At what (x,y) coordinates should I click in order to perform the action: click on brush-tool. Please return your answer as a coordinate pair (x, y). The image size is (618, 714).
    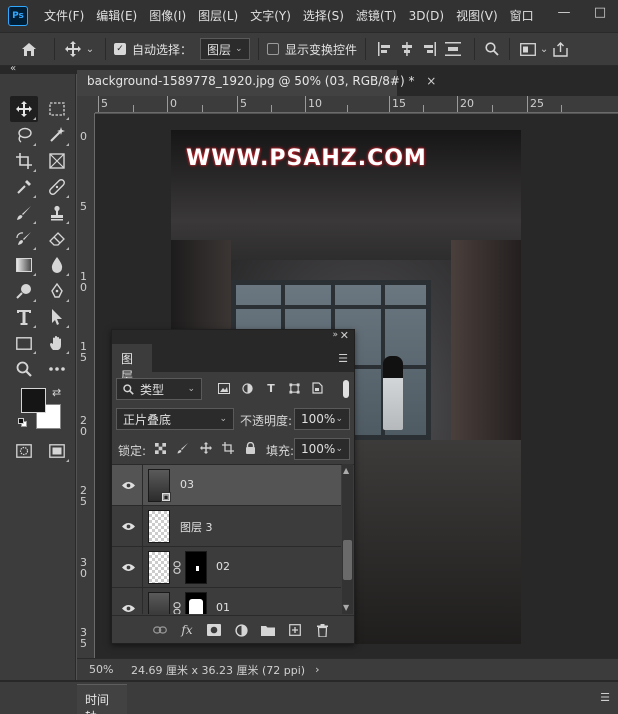
    Looking at the image, I should click on (24, 213).